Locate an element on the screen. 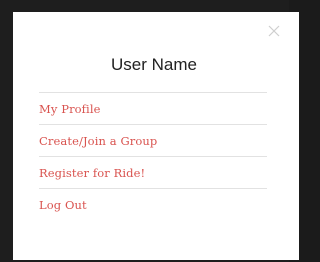  close-button is located at coordinates (275, 32).